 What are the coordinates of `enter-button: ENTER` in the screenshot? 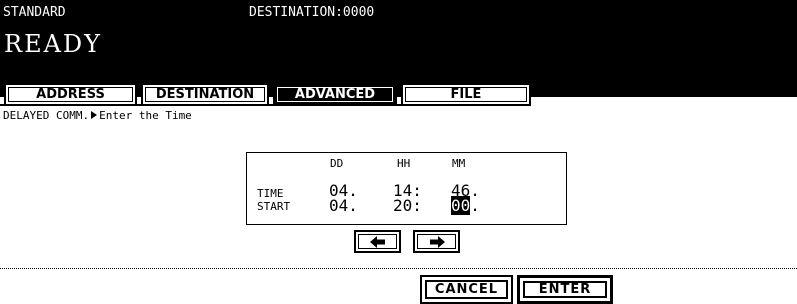 It's located at (565, 289).